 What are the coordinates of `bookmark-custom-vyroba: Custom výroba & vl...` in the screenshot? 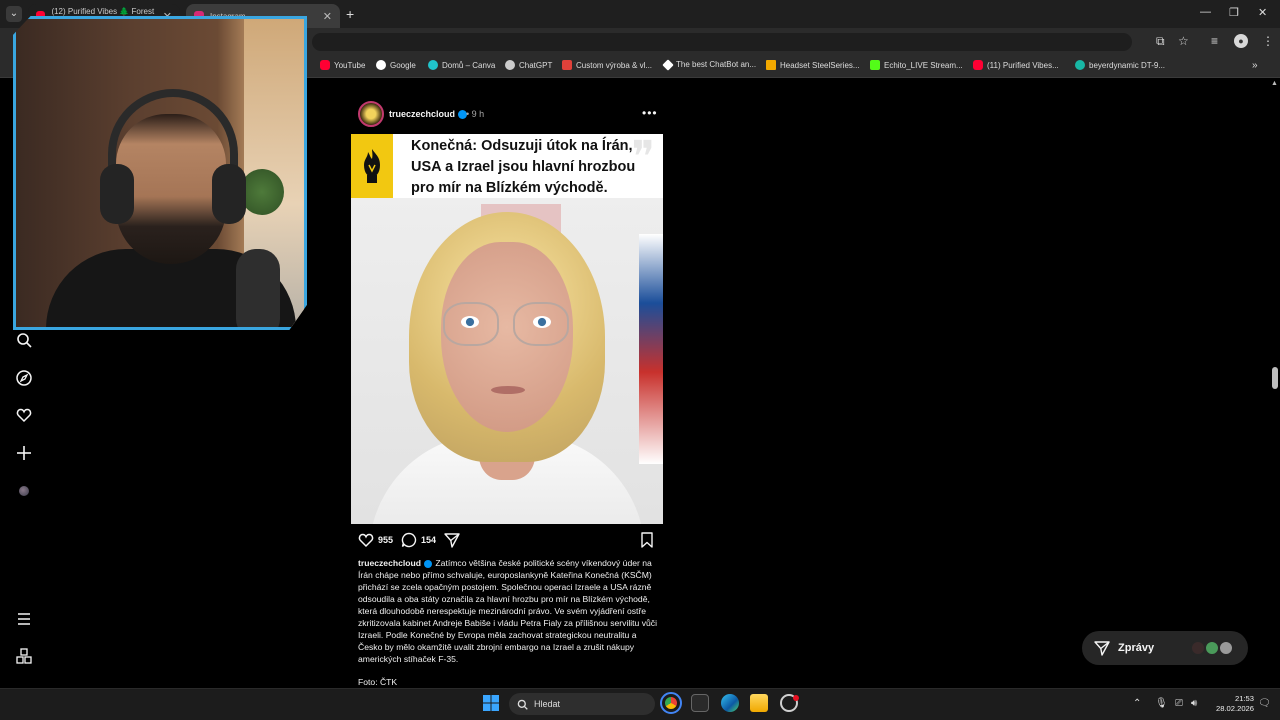 It's located at (607, 65).